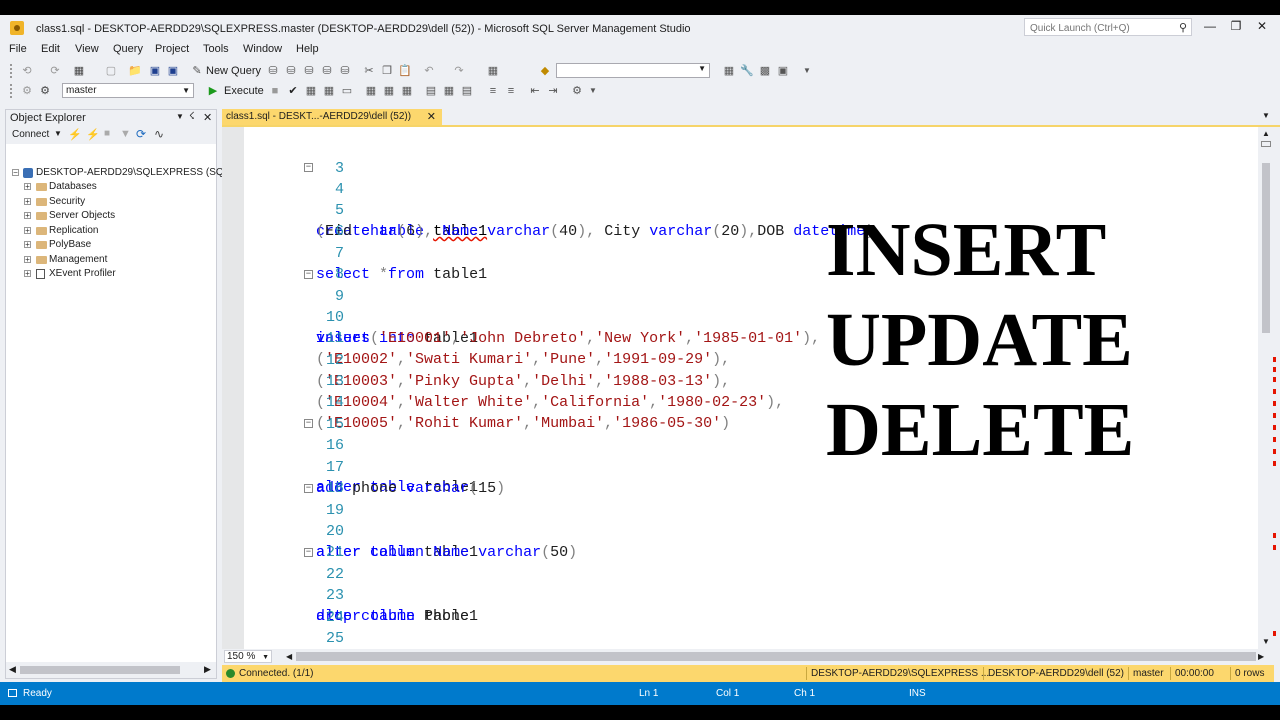 The height and width of the screenshot is (720, 1280). What do you see at coordinates (307, 49) in the screenshot?
I see `menu-help: Help` at bounding box center [307, 49].